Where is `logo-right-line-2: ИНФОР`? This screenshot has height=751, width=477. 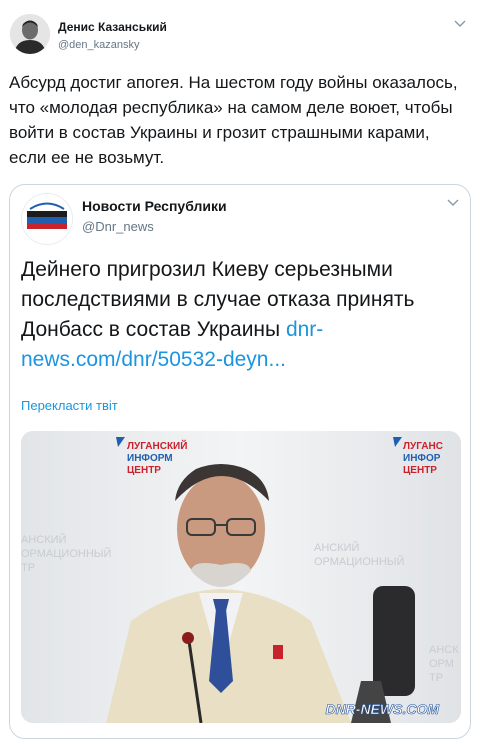
logo-right-line-2: ИНФОР is located at coordinates (422, 458).